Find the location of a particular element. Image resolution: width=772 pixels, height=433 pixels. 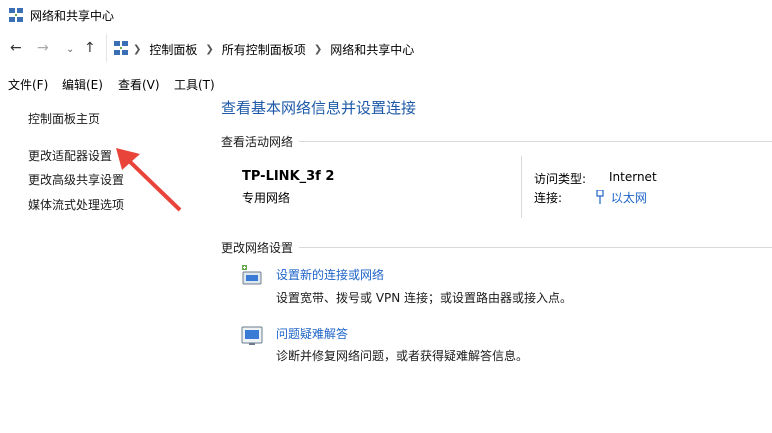

setup-new-connection-desc: 设置宽带、拨号或 VPN 连接；或设置路由器或接入点。 is located at coordinates (424, 298).